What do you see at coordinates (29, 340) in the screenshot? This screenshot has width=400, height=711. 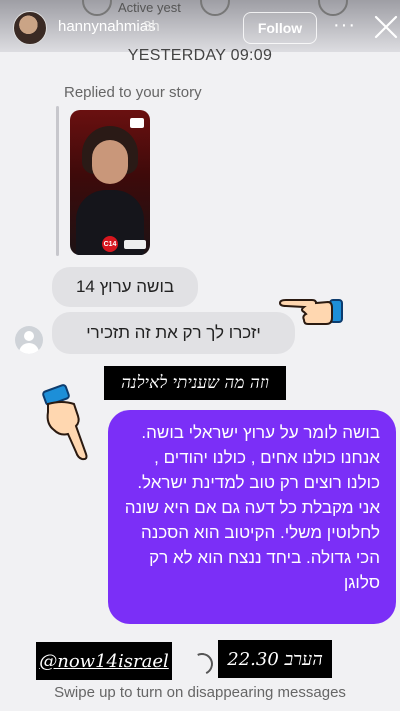 I see `sender-avatar` at bounding box center [29, 340].